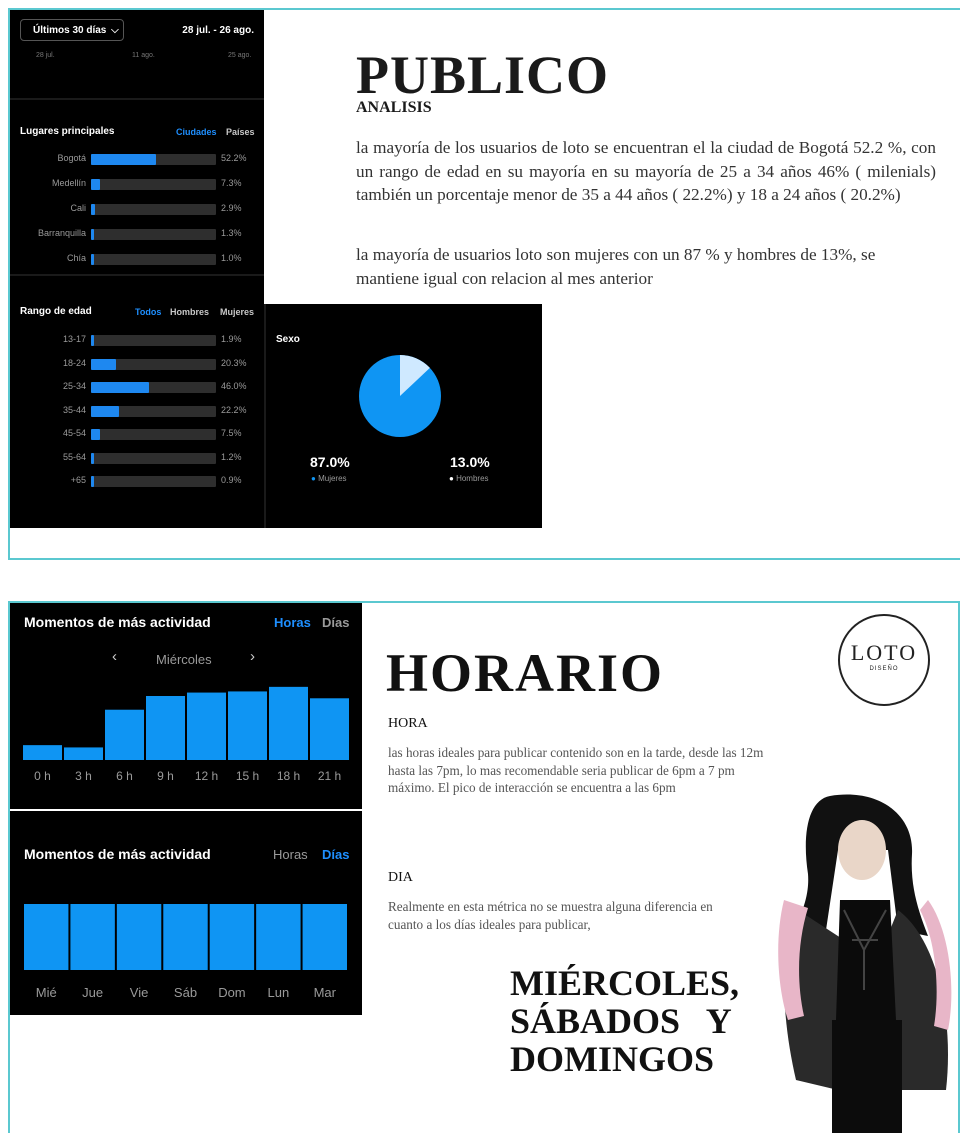 This screenshot has height=1133, width=960. Describe the element at coordinates (288, 339) in the screenshot. I see `sex-title: Sexo` at that location.